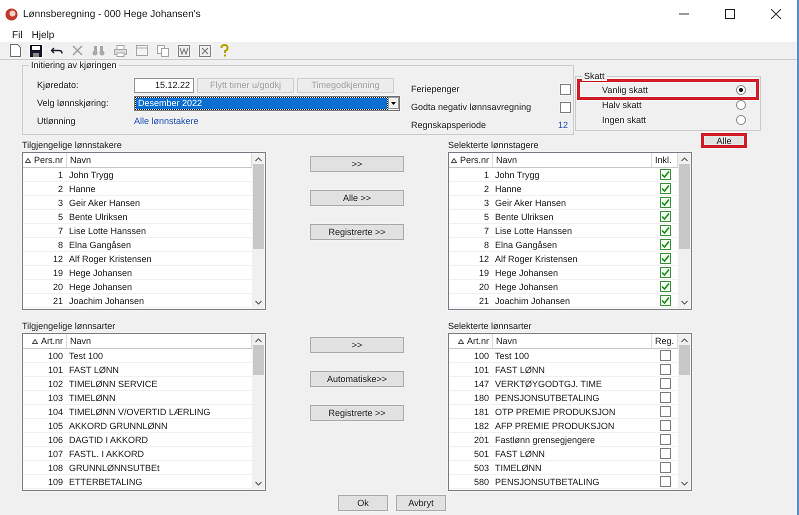 The width and height of the screenshot is (799, 515). What do you see at coordinates (776, 14) in the screenshot?
I see `close-icon` at bounding box center [776, 14].